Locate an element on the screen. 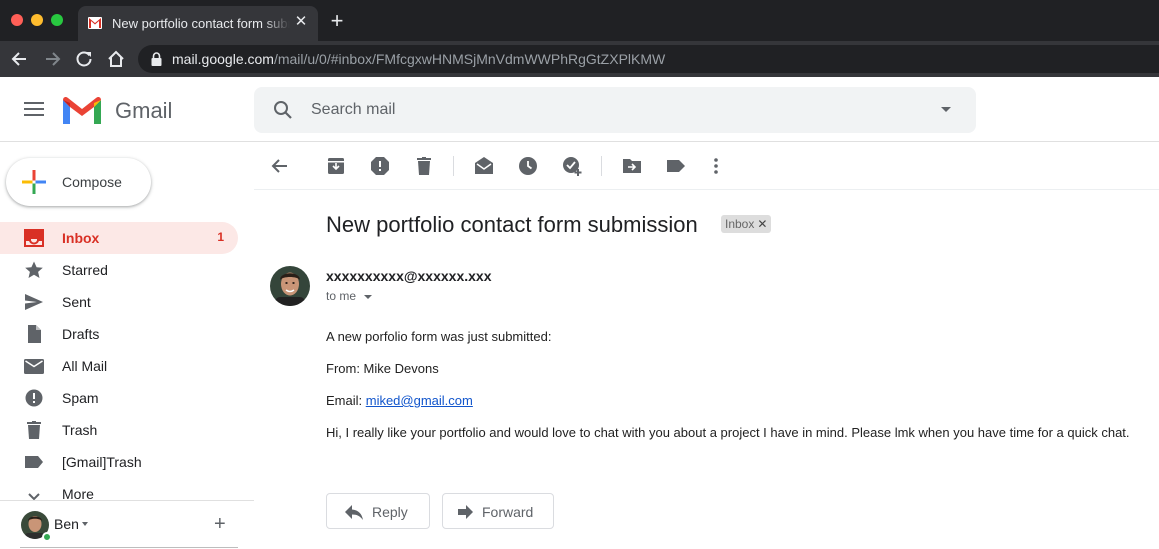 The width and height of the screenshot is (1159, 549). sidebar-item-sent: Sent is located at coordinates (119, 302).